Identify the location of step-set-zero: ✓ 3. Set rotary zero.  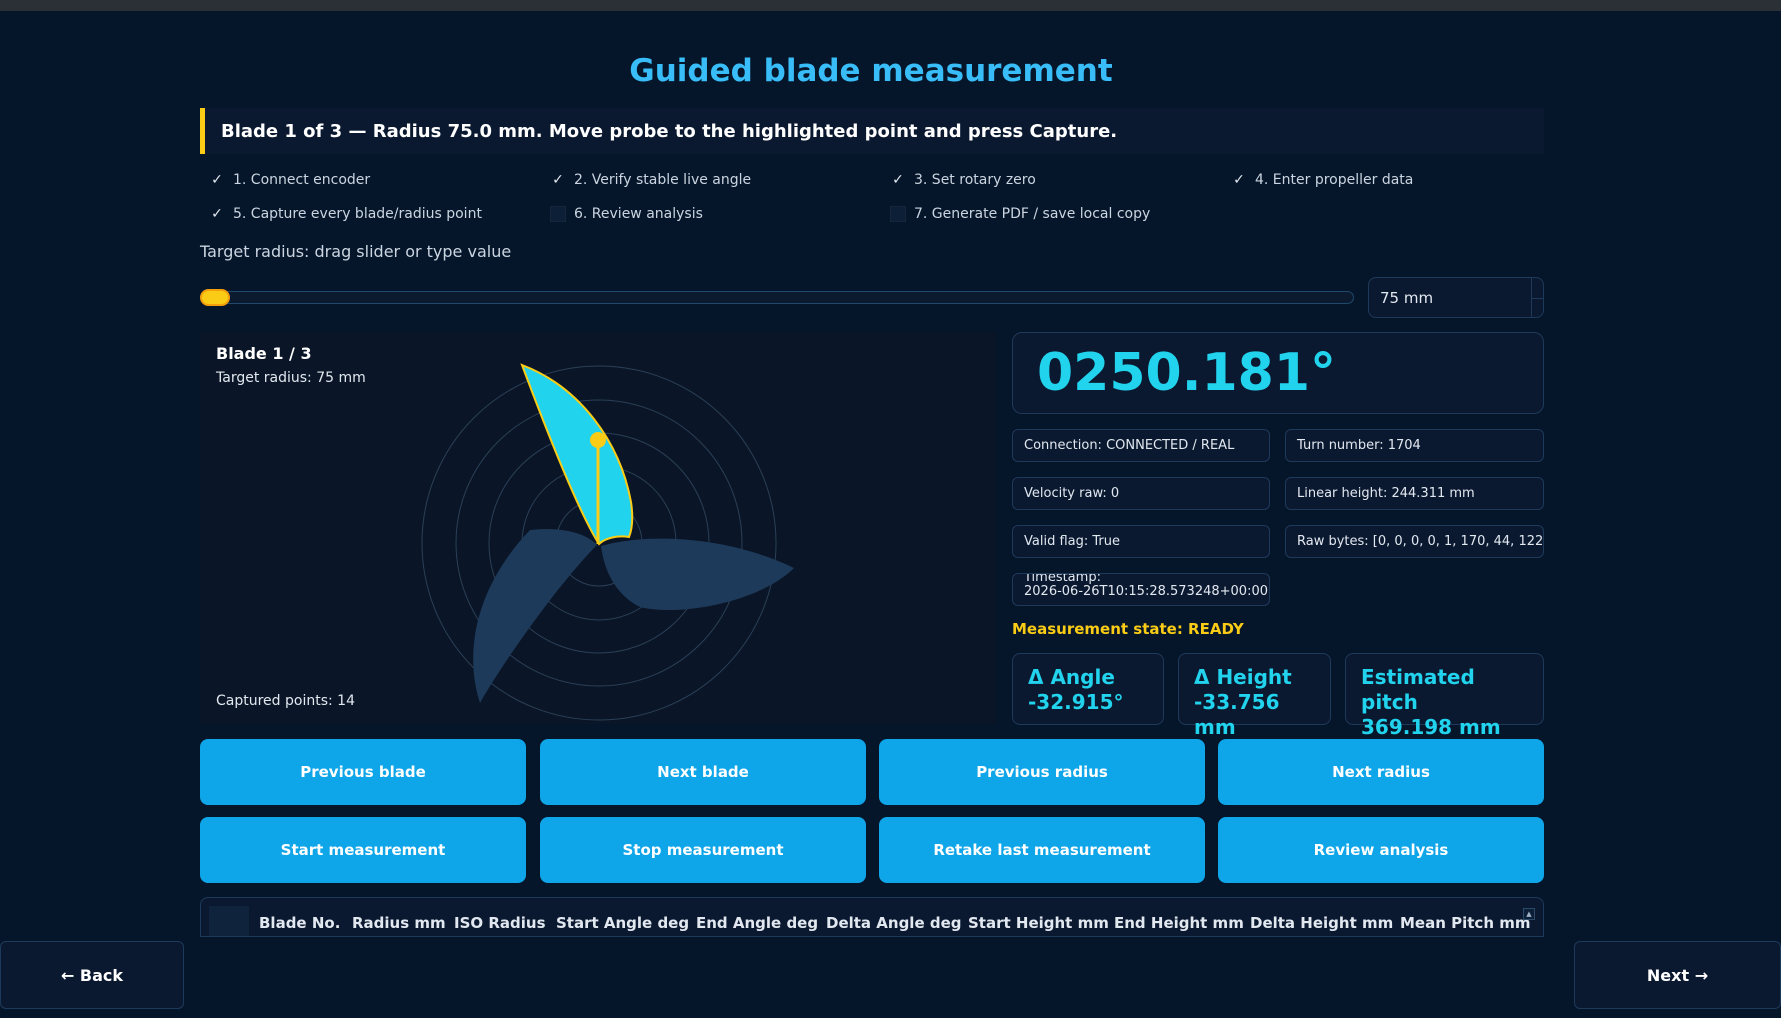
(963, 180).